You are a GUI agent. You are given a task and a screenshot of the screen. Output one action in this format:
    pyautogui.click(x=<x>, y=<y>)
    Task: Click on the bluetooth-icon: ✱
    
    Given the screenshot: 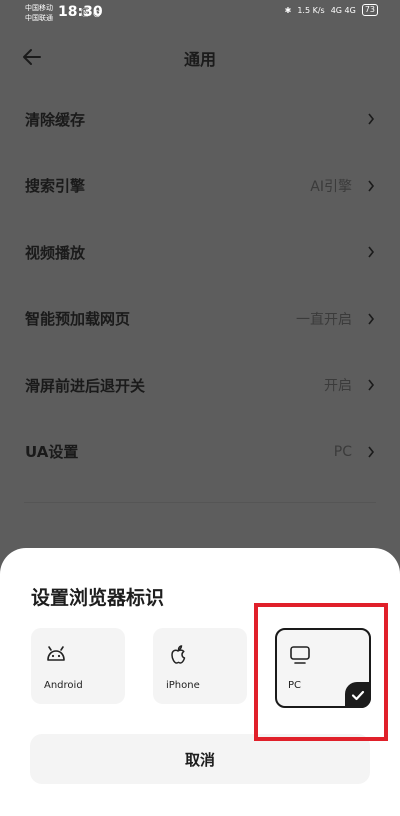 What is the action you would take?
    pyautogui.click(x=288, y=10)
    